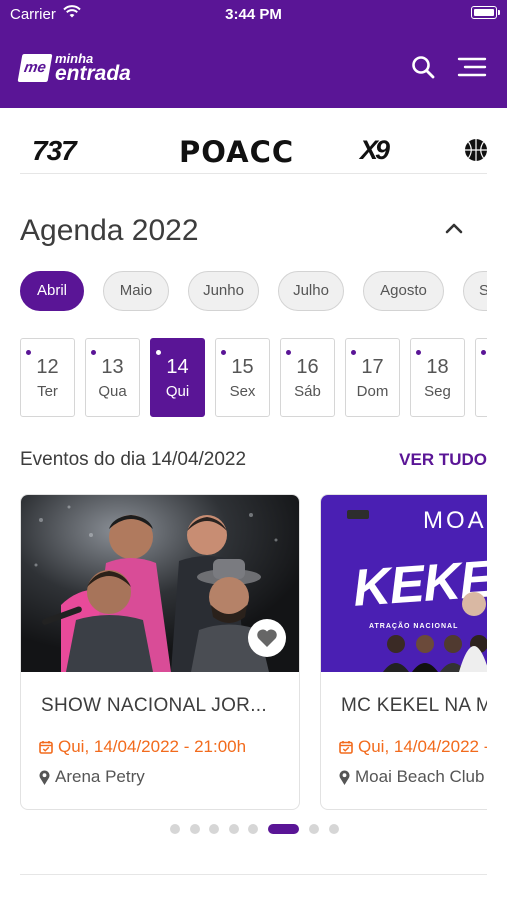 The height and width of the screenshot is (900, 507). Describe the element at coordinates (375, 150) in the screenshot. I see `sponsor-logo: X9` at that location.